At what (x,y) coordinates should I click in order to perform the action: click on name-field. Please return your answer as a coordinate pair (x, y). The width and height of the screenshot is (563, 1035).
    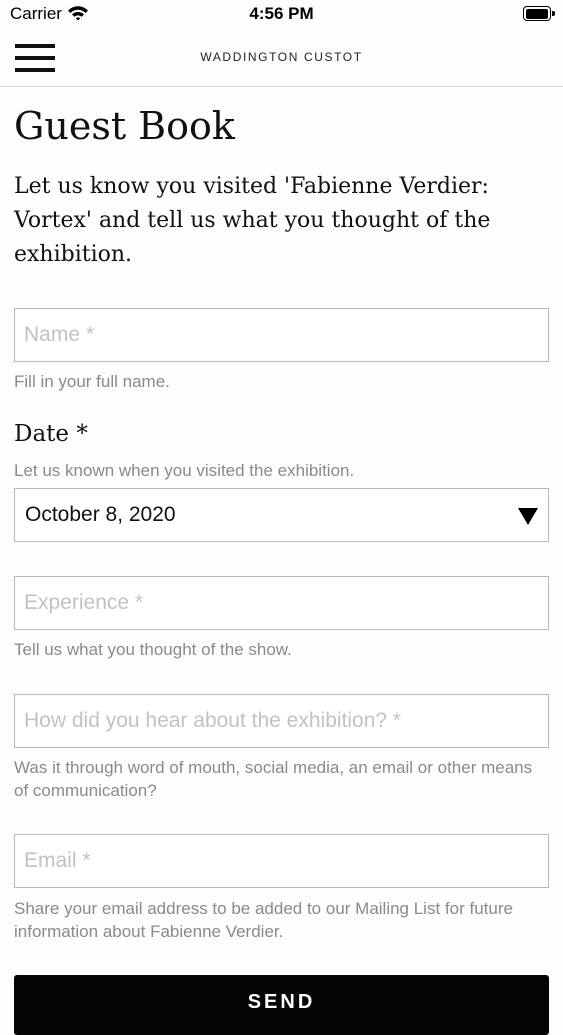
    Looking at the image, I should click on (281, 335).